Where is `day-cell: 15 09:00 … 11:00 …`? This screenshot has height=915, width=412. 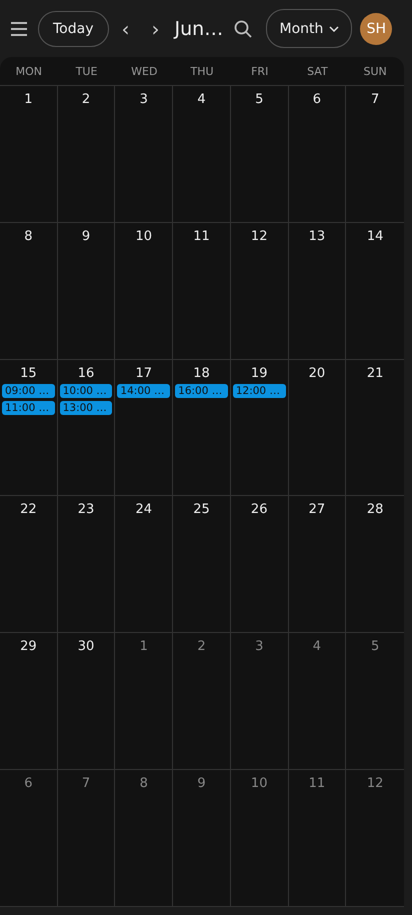
day-cell: 15 09:00 … 11:00 … is located at coordinates (29, 428).